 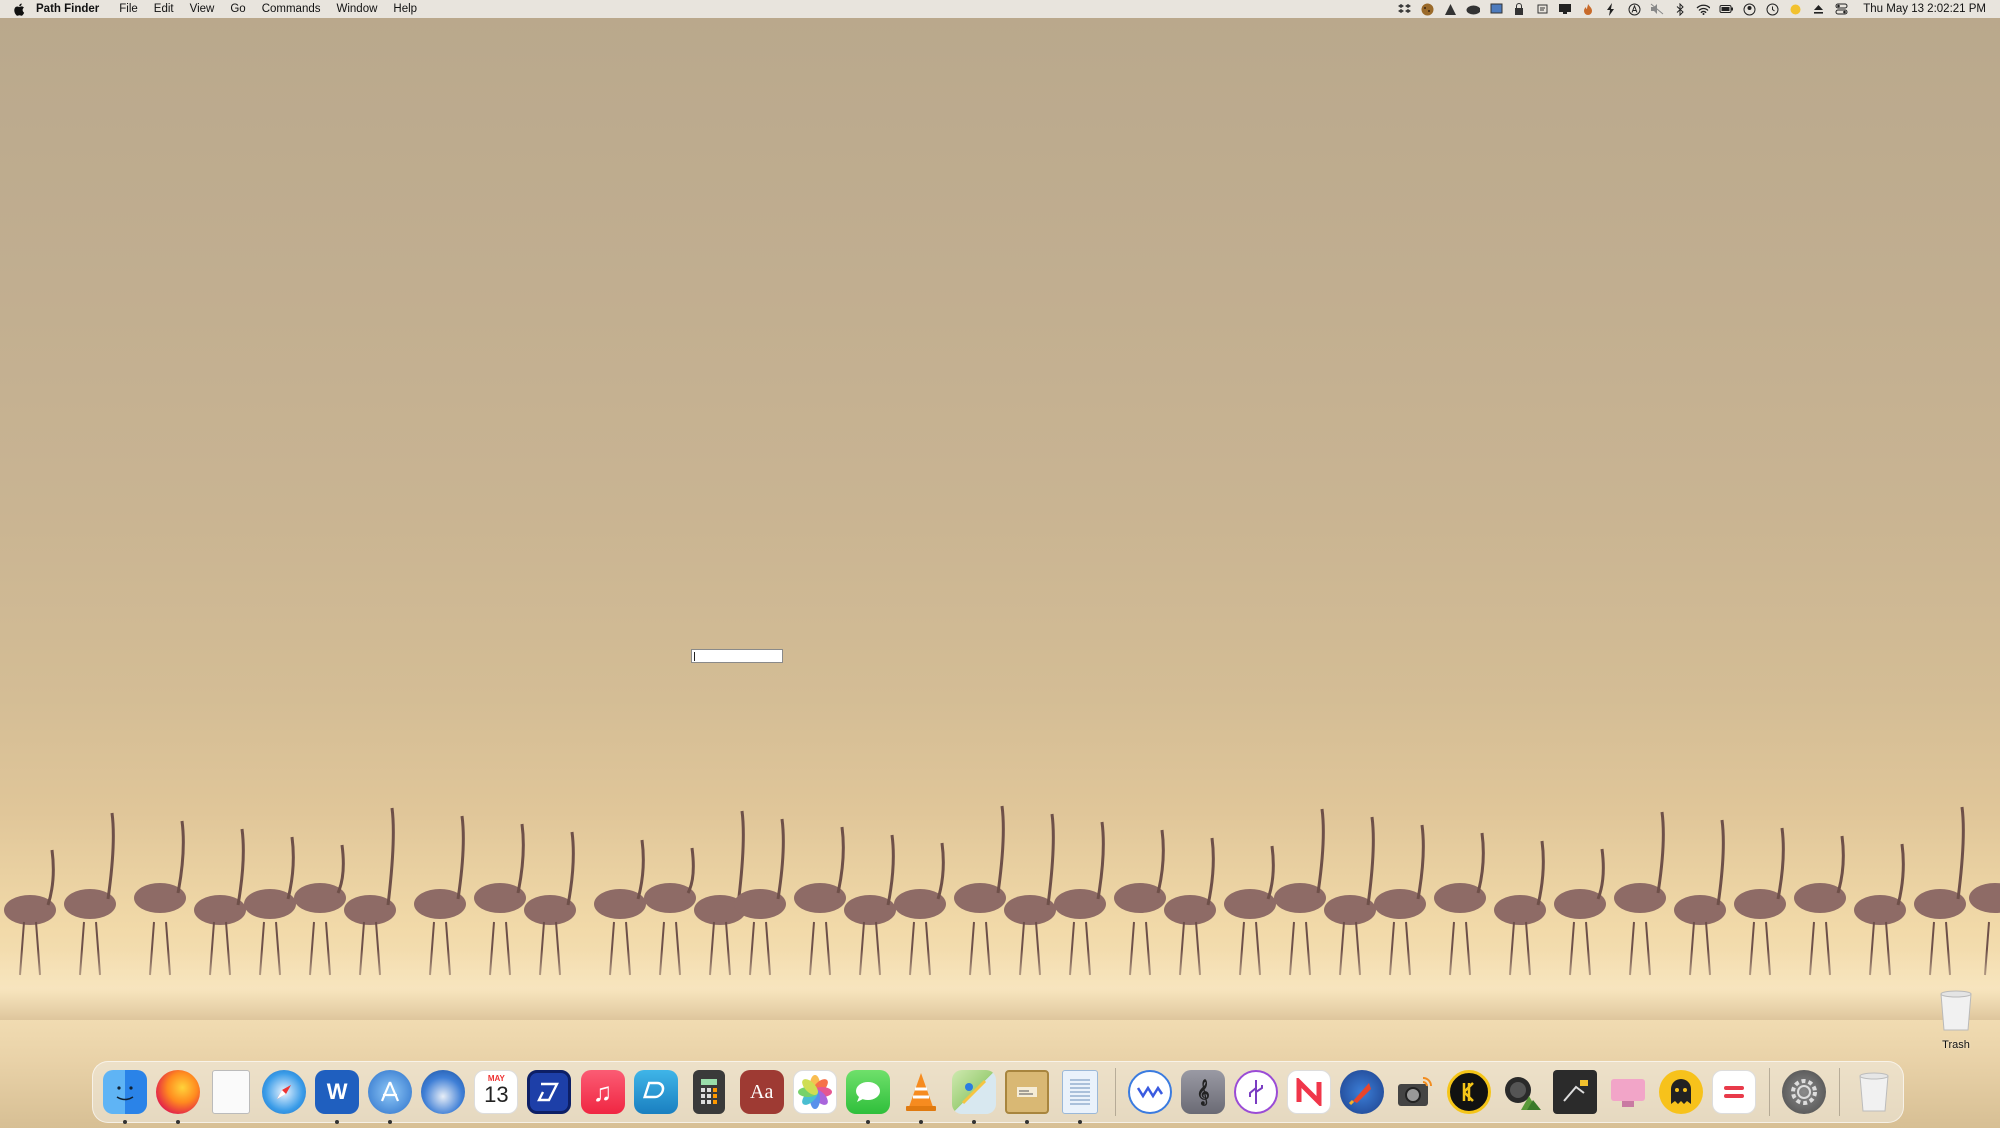 What do you see at coordinates (291, 9) in the screenshot?
I see `menu-commands: Commands` at bounding box center [291, 9].